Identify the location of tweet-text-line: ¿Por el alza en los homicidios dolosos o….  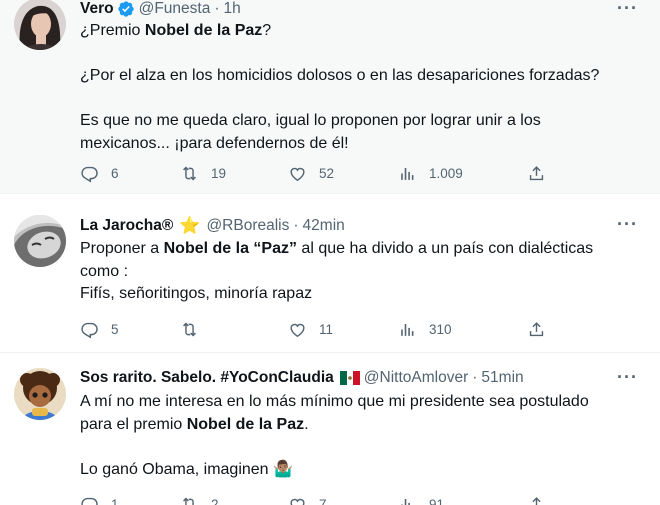
(355, 76).